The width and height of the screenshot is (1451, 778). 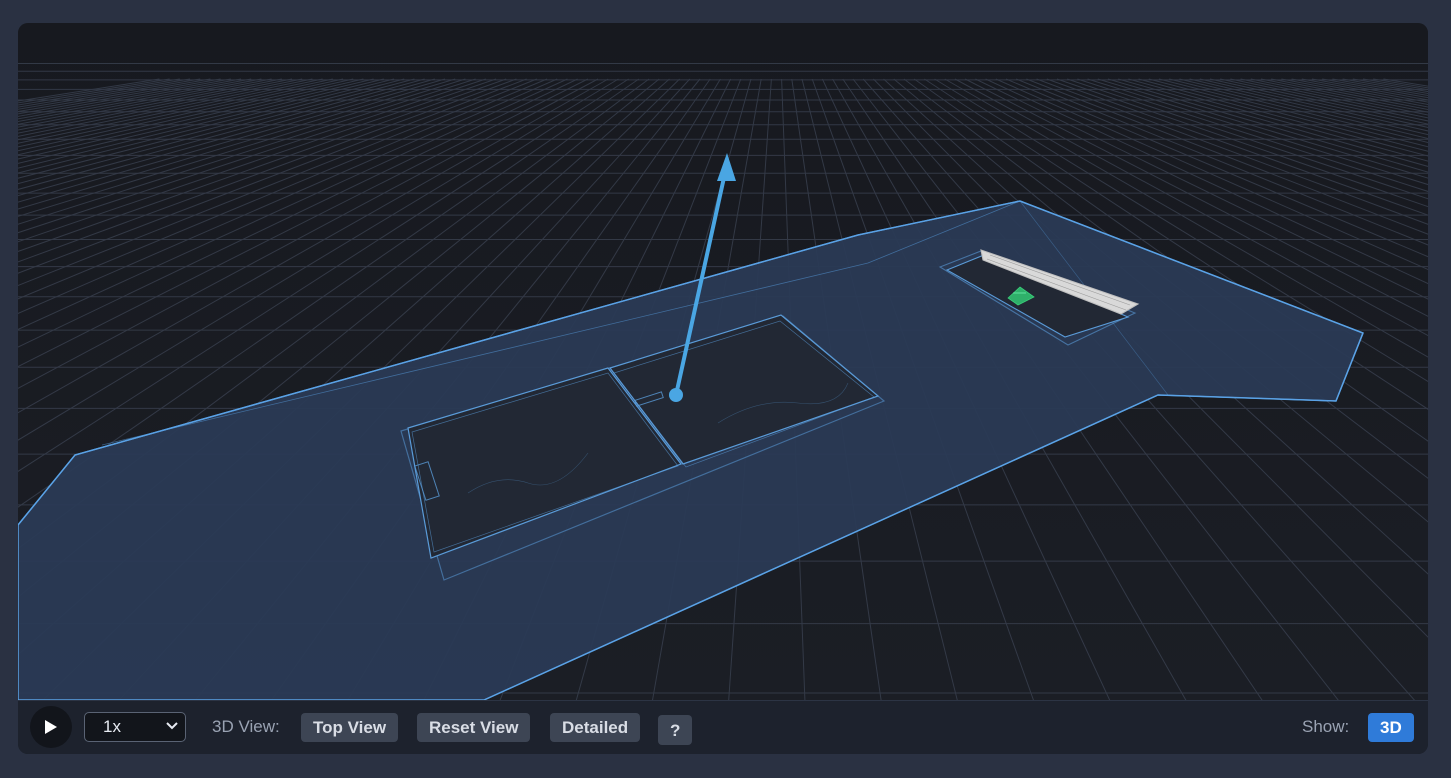 What do you see at coordinates (474, 727) in the screenshot?
I see `reset-view-button: Reset View` at bounding box center [474, 727].